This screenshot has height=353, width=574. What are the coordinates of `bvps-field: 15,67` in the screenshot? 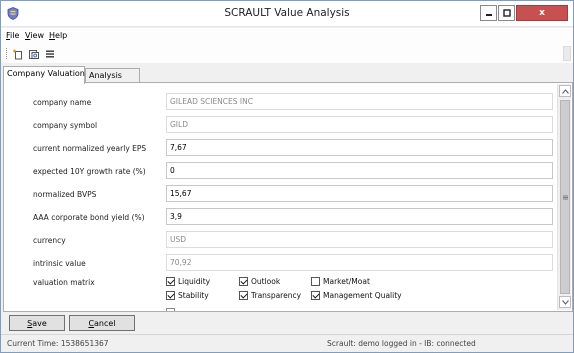 It's located at (359, 193).